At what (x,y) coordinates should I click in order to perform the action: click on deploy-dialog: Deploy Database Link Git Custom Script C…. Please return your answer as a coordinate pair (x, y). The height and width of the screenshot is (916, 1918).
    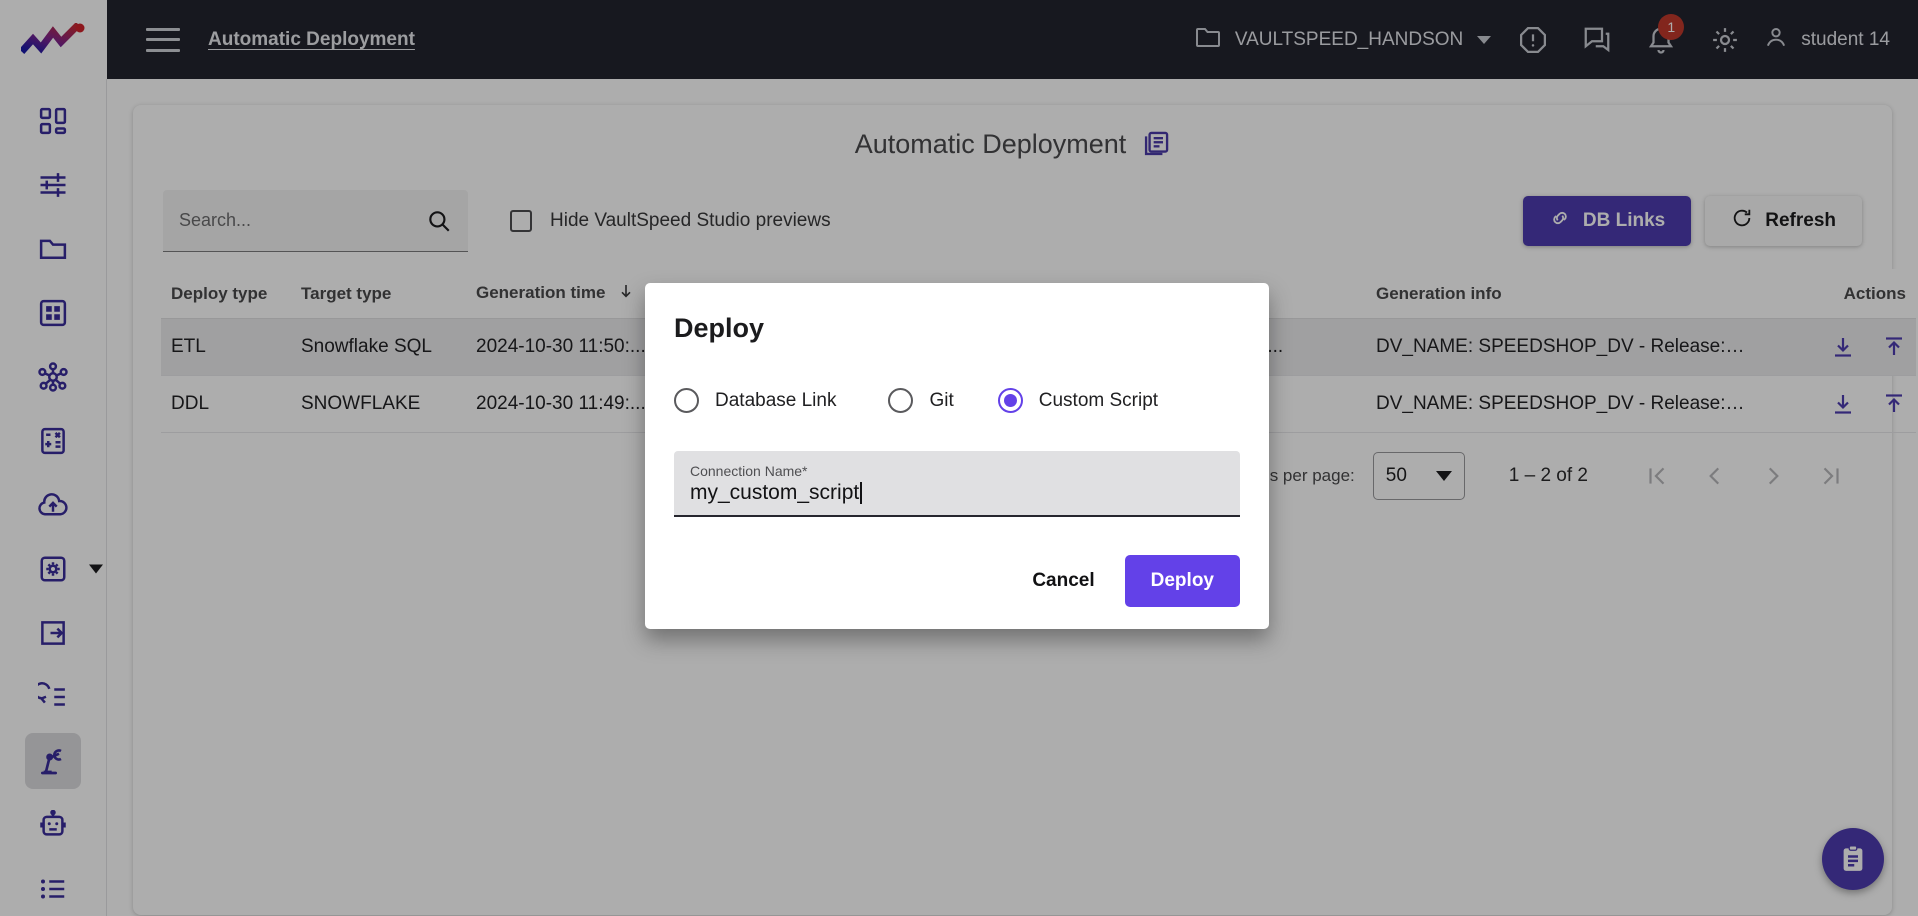
    Looking at the image, I should click on (957, 456).